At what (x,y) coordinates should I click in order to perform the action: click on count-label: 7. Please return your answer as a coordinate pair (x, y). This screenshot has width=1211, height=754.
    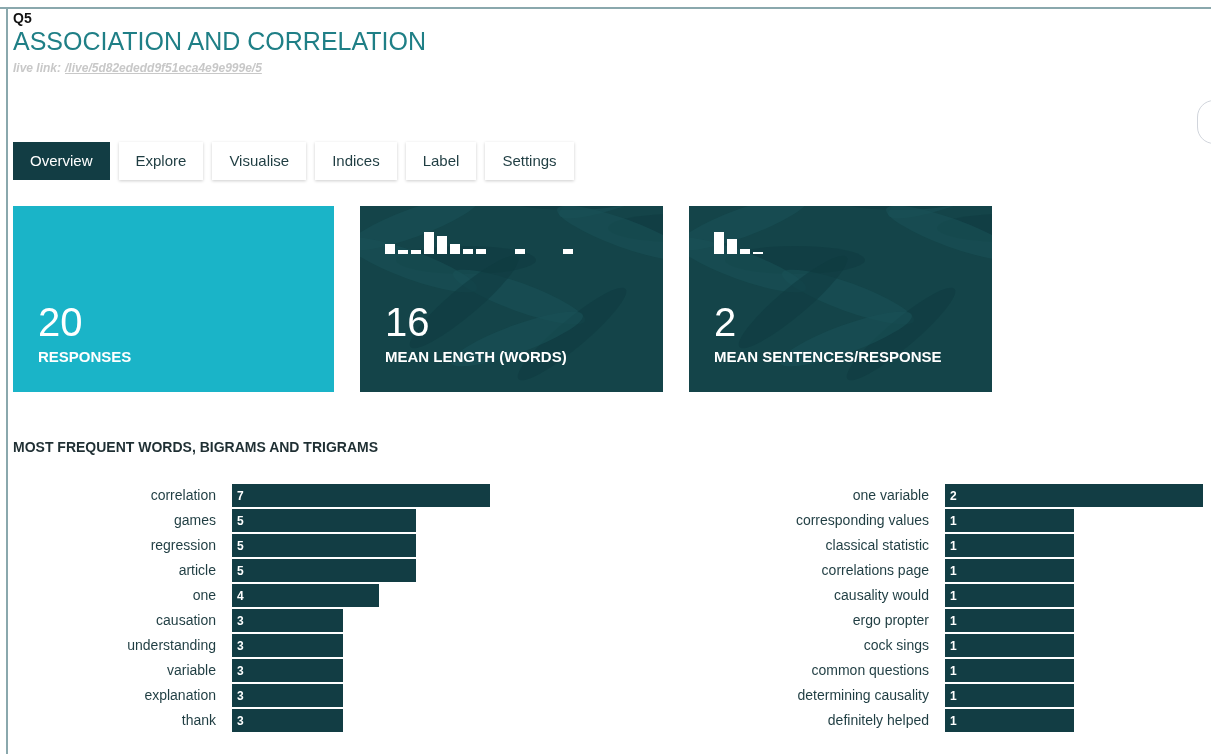
    Looking at the image, I should click on (240, 496).